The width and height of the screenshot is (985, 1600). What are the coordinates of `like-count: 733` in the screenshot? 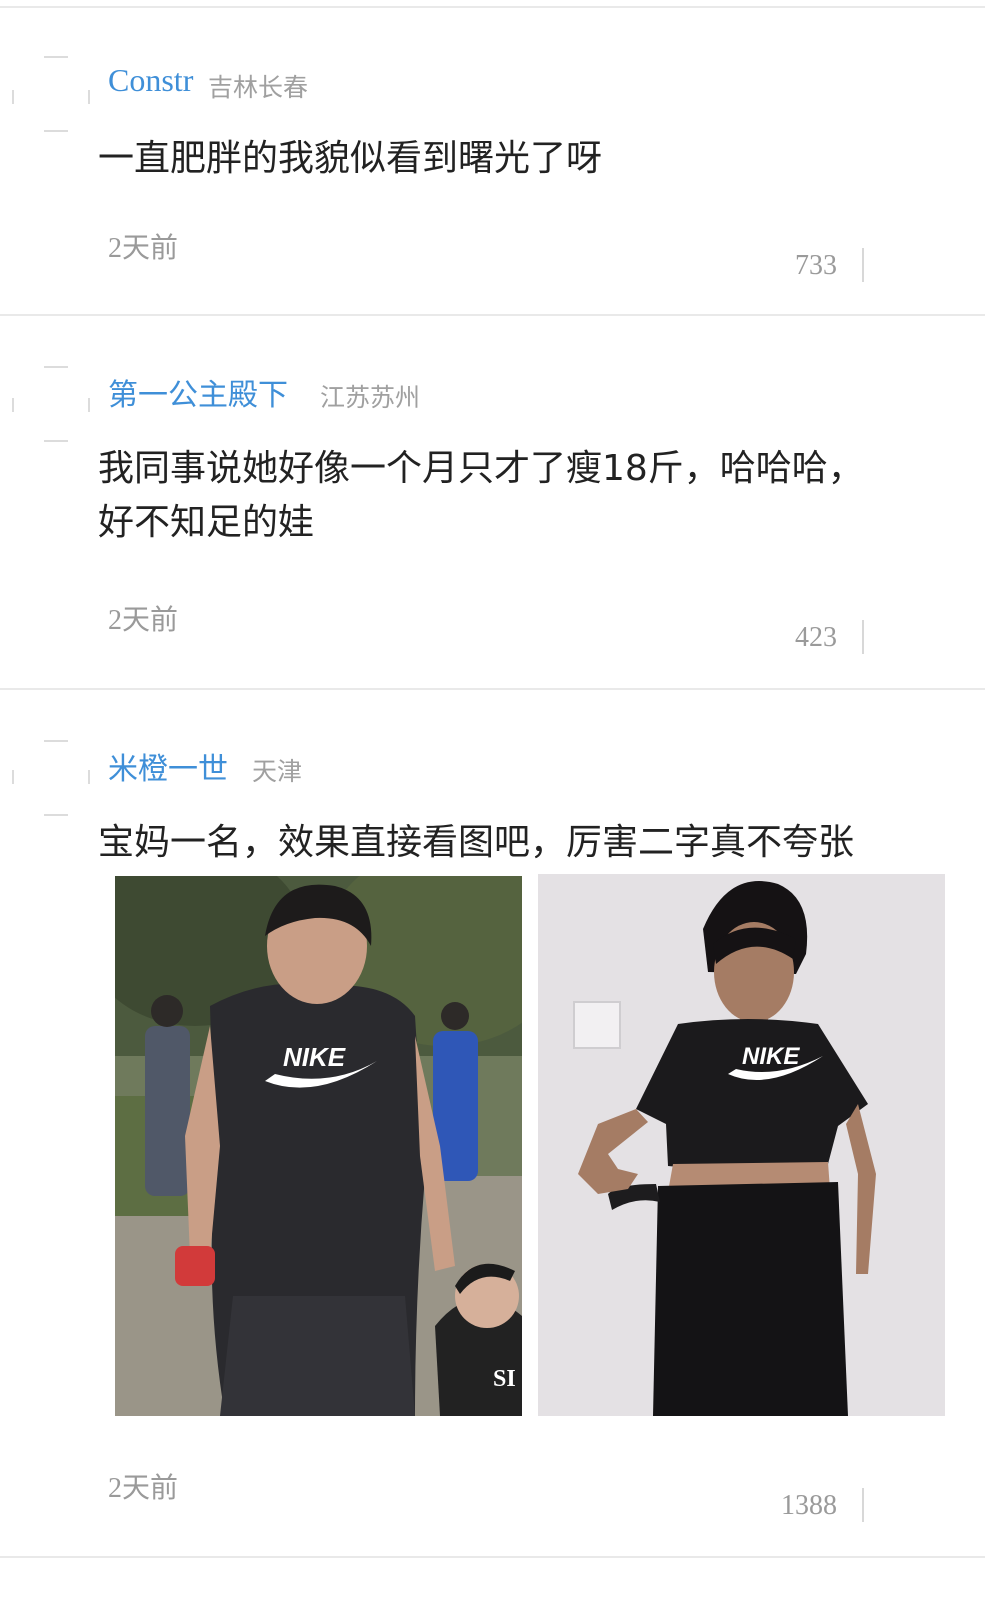 It's located at (816, 266).